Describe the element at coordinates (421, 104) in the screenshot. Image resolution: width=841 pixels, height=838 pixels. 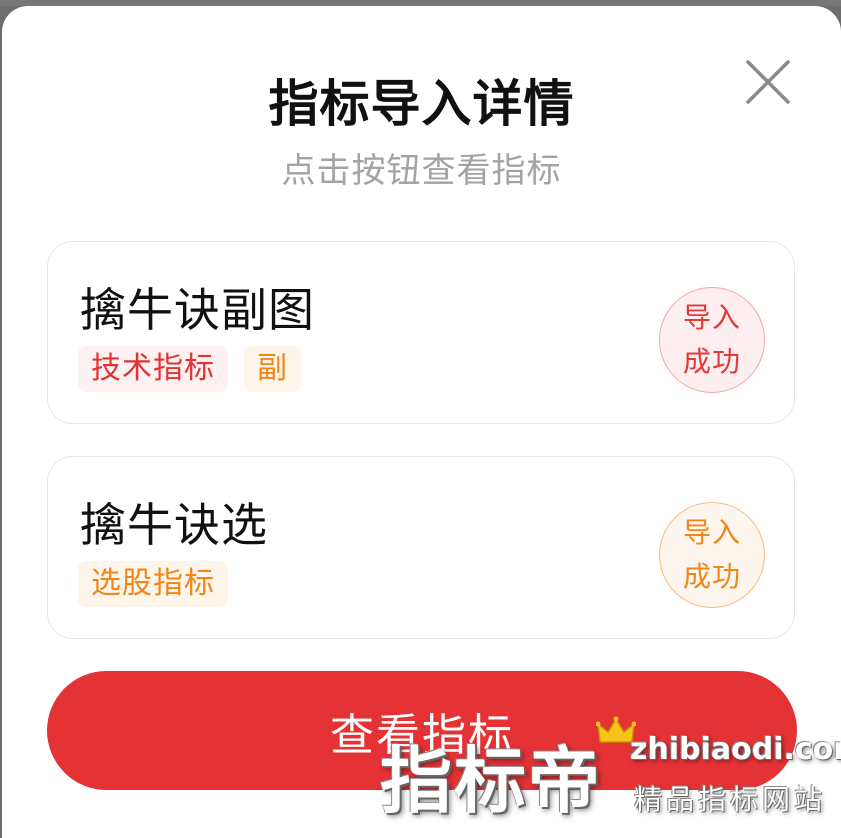
I see `dialog-title: 指标导入详情` at that location.